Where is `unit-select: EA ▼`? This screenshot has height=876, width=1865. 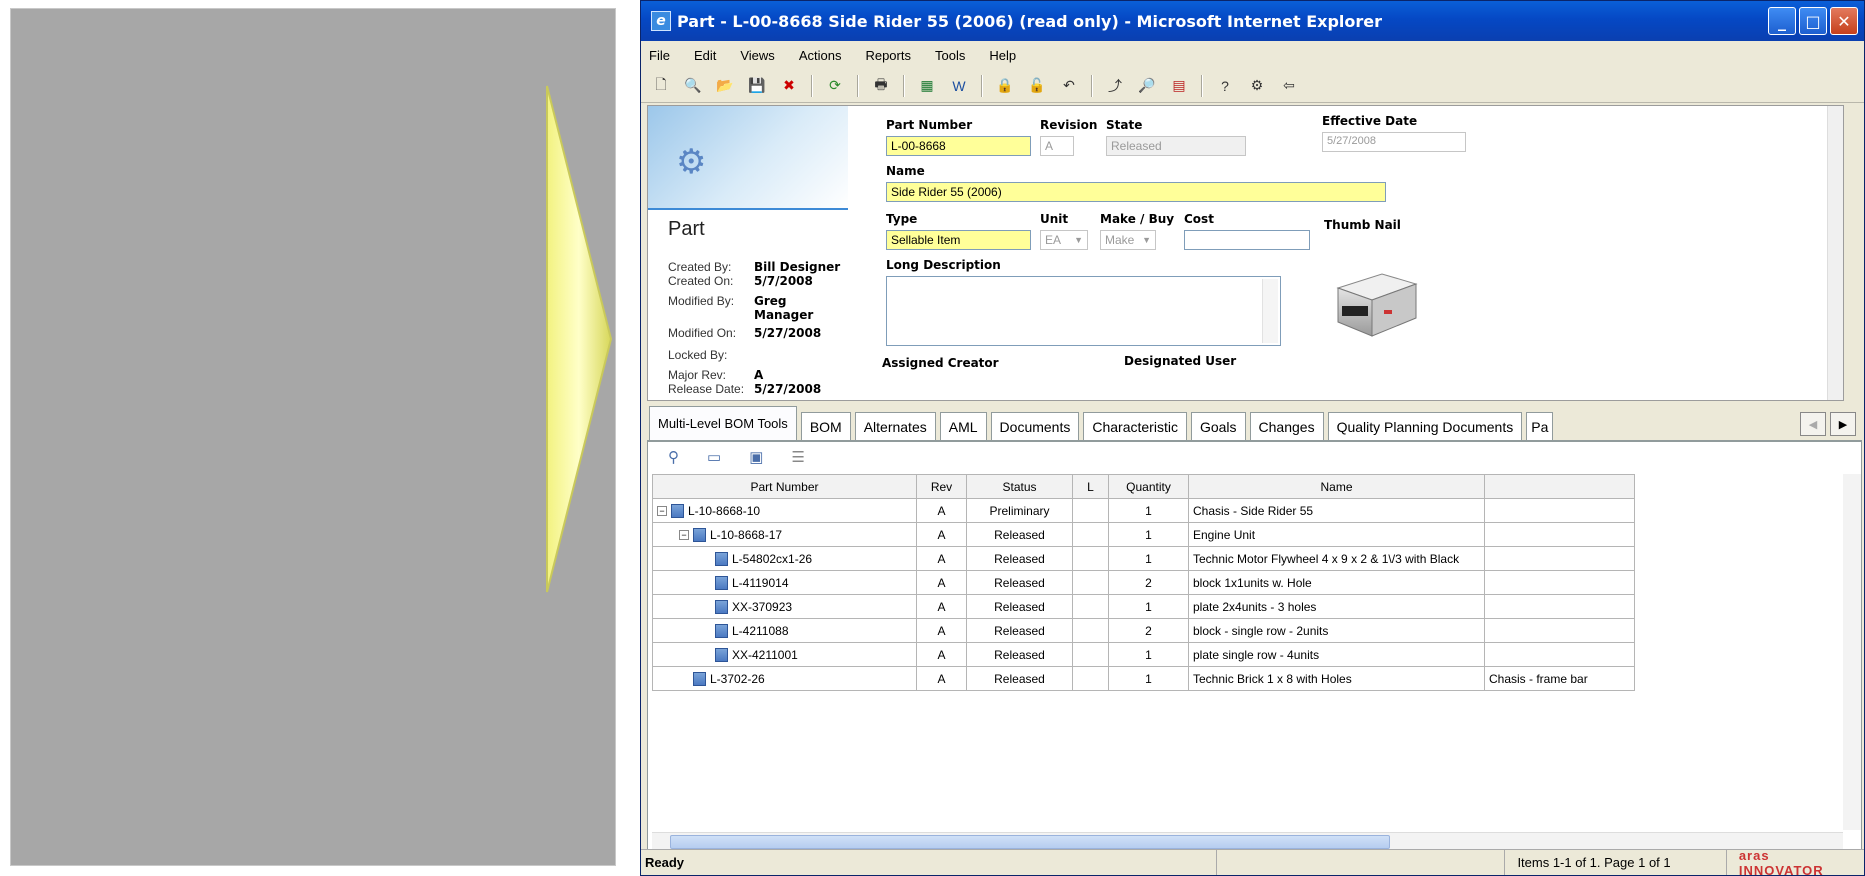 unit-select: EA ▼ is located at coordinates (1064, 240).